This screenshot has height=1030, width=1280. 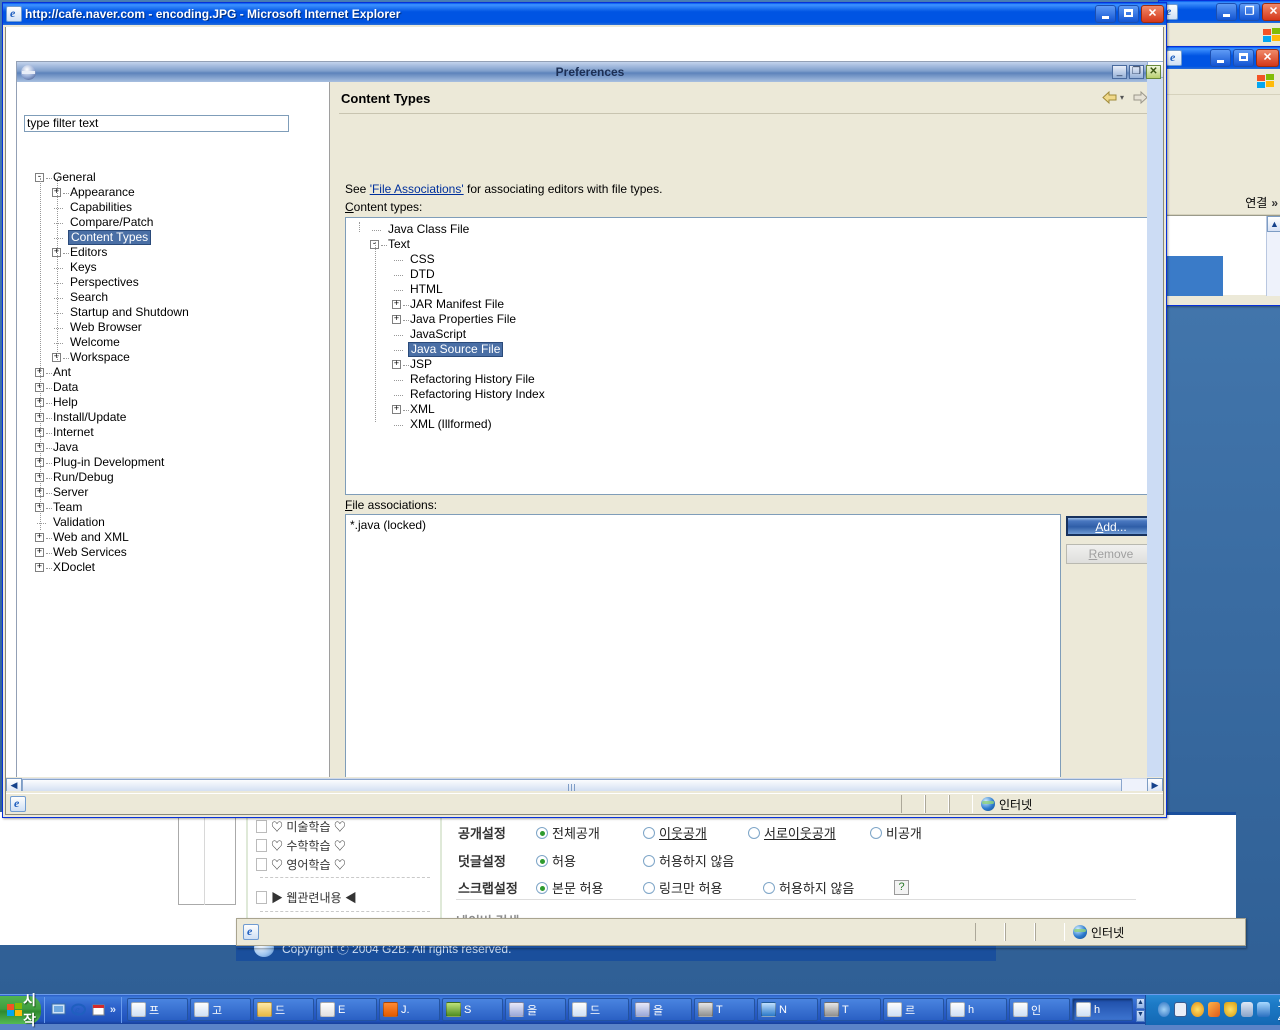 I want to click on tree-item-label: Java, so click(x=65, y=447).